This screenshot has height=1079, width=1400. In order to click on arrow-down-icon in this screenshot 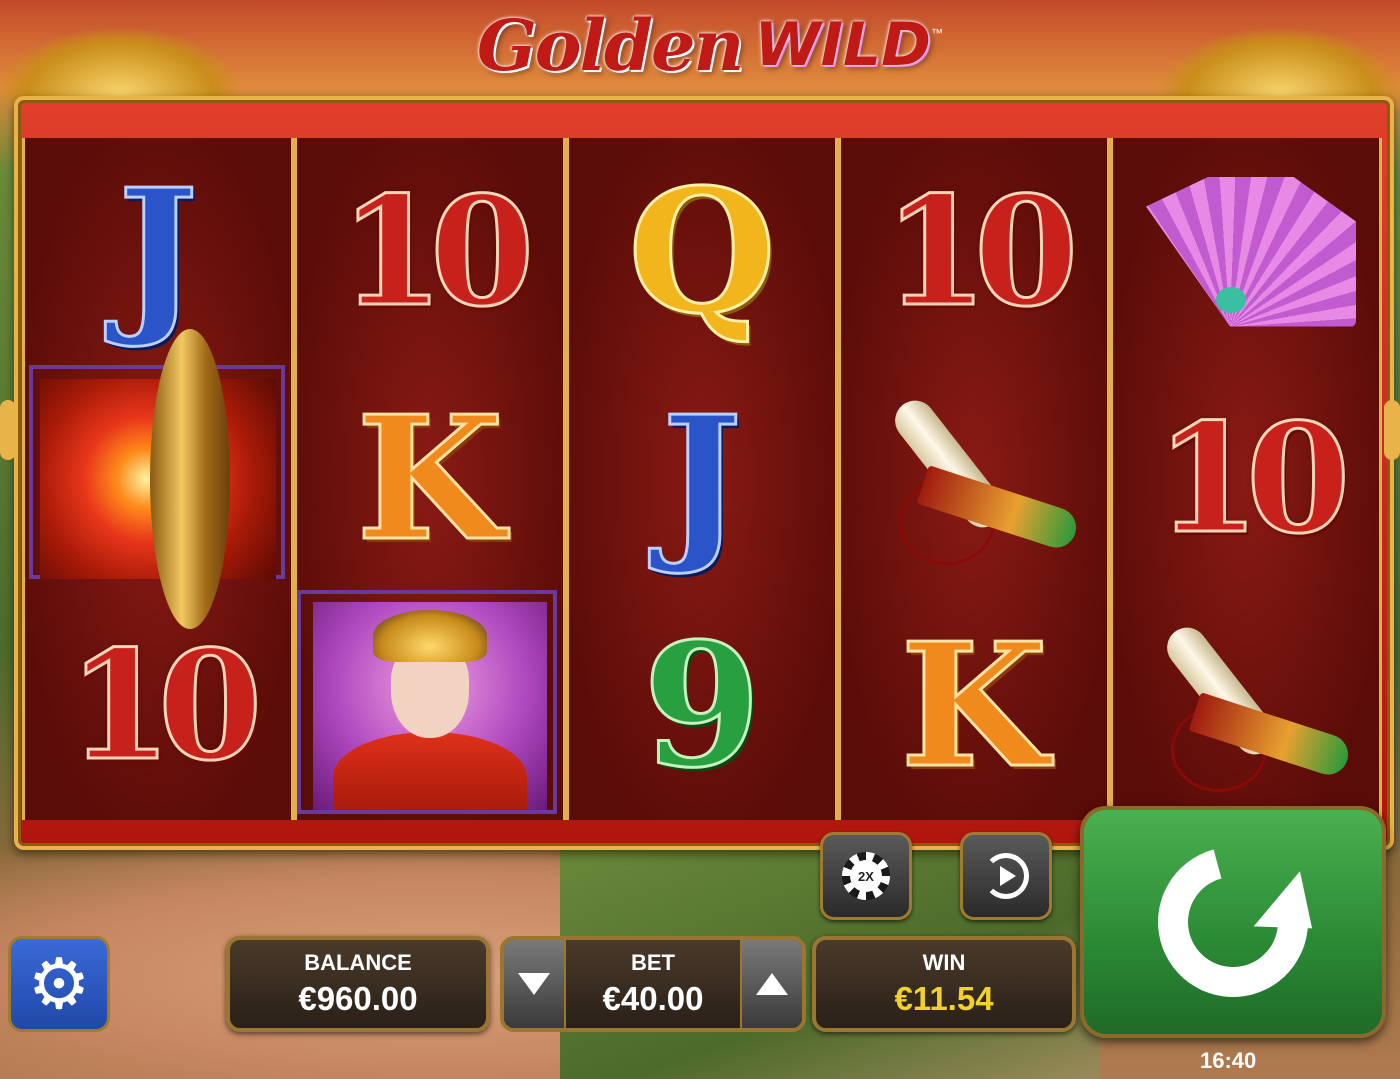, I will do `click(534, 984)`.